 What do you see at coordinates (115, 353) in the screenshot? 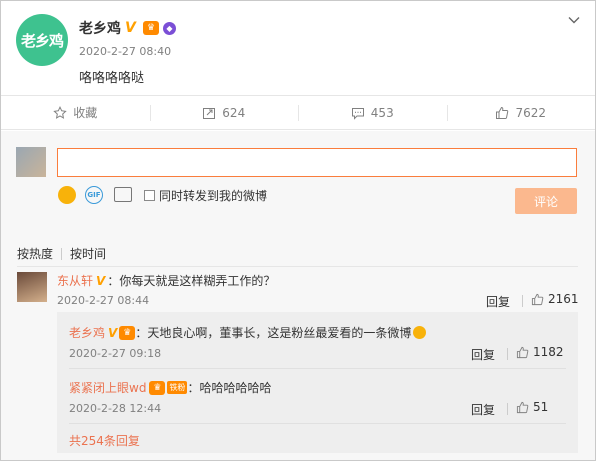
I see `reply-time: 2020-2-27 09:18` at bounding box center [115, 353].